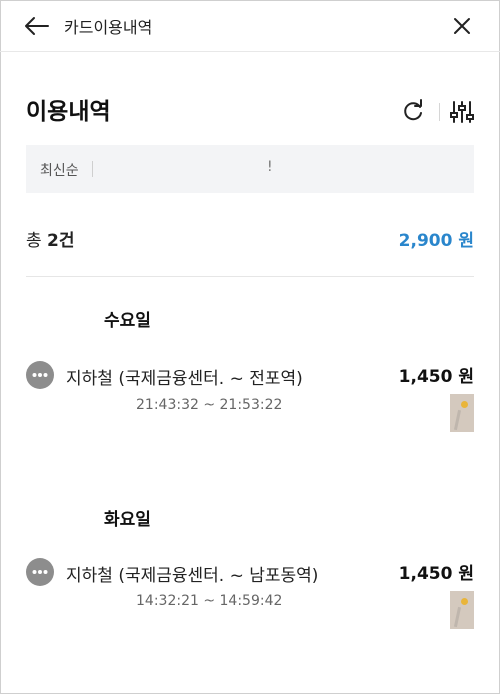 The height and width of the screenshot is (694, 500). I want to click on topbar-title: 카드이용내역, so click(108, 27).